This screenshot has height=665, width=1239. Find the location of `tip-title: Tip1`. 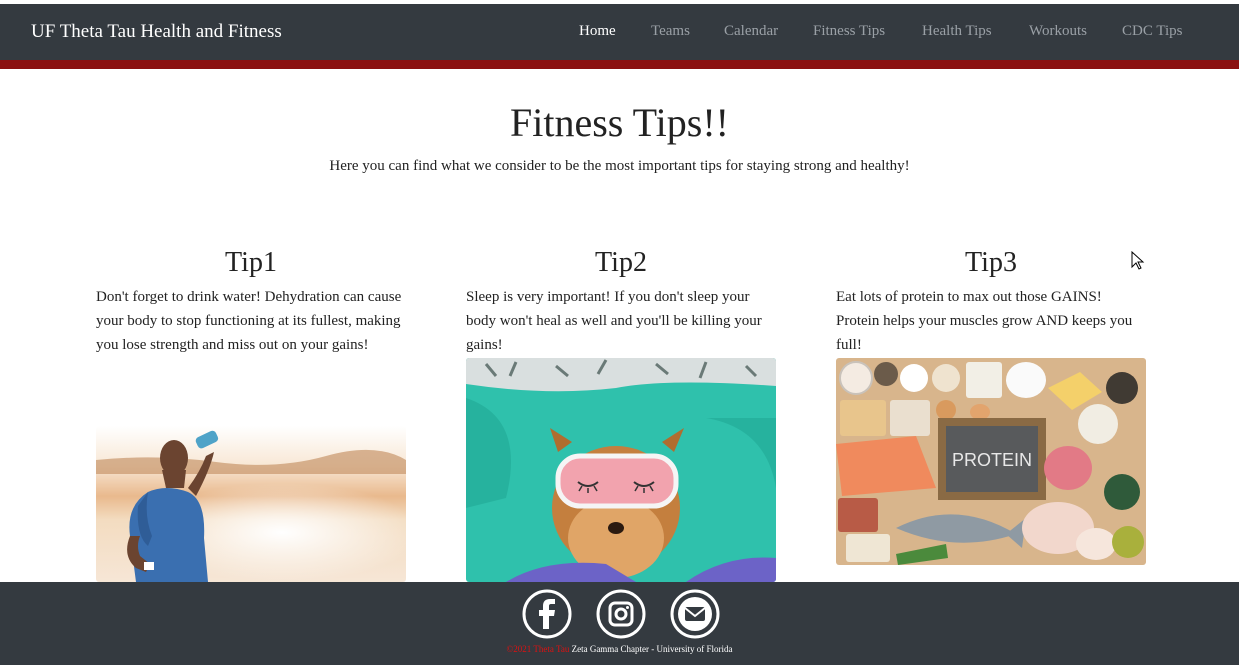

tip-title: Tip1 is located at coordinates (251, 262).